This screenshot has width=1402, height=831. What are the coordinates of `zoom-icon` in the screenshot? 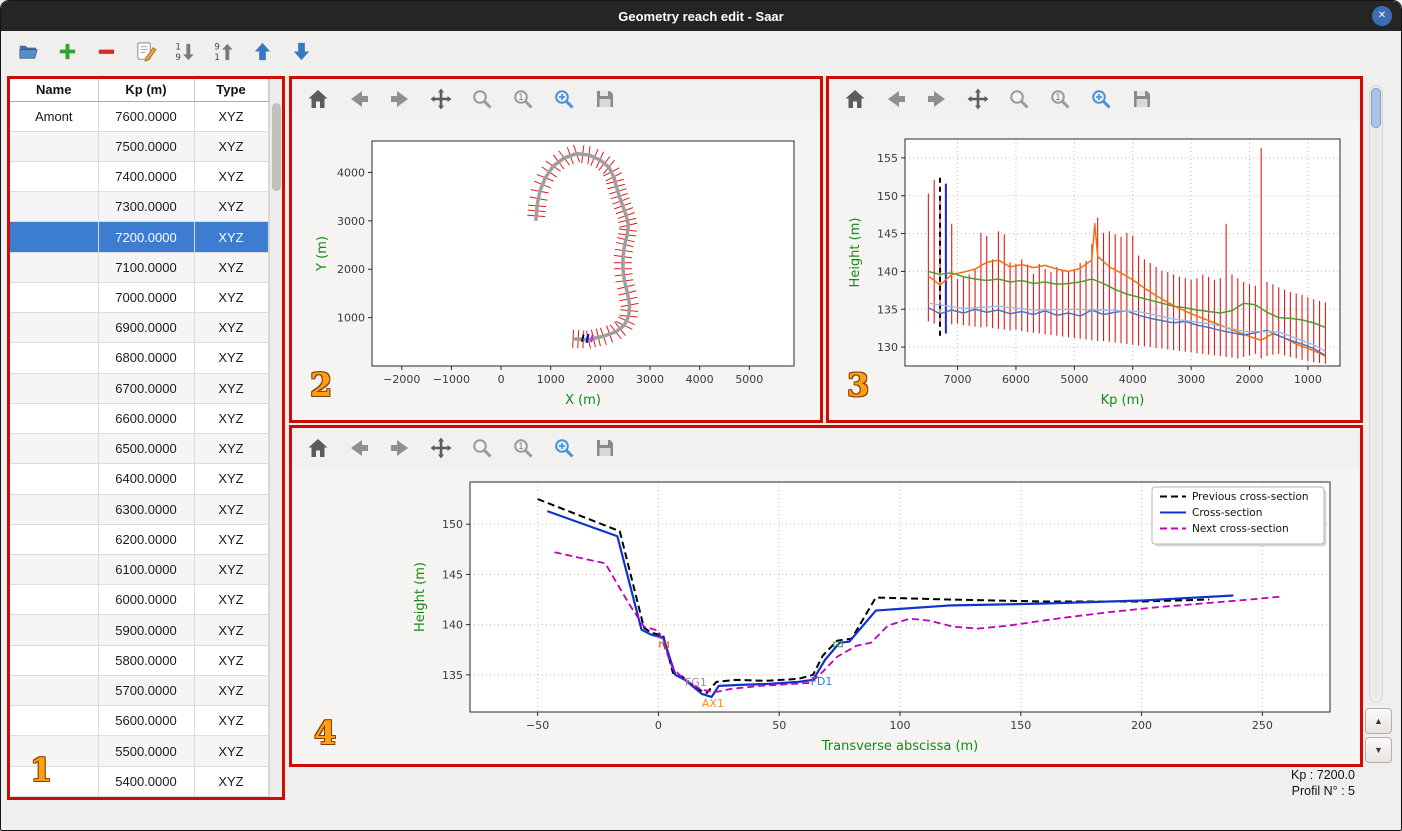 It's located at (482, 448).